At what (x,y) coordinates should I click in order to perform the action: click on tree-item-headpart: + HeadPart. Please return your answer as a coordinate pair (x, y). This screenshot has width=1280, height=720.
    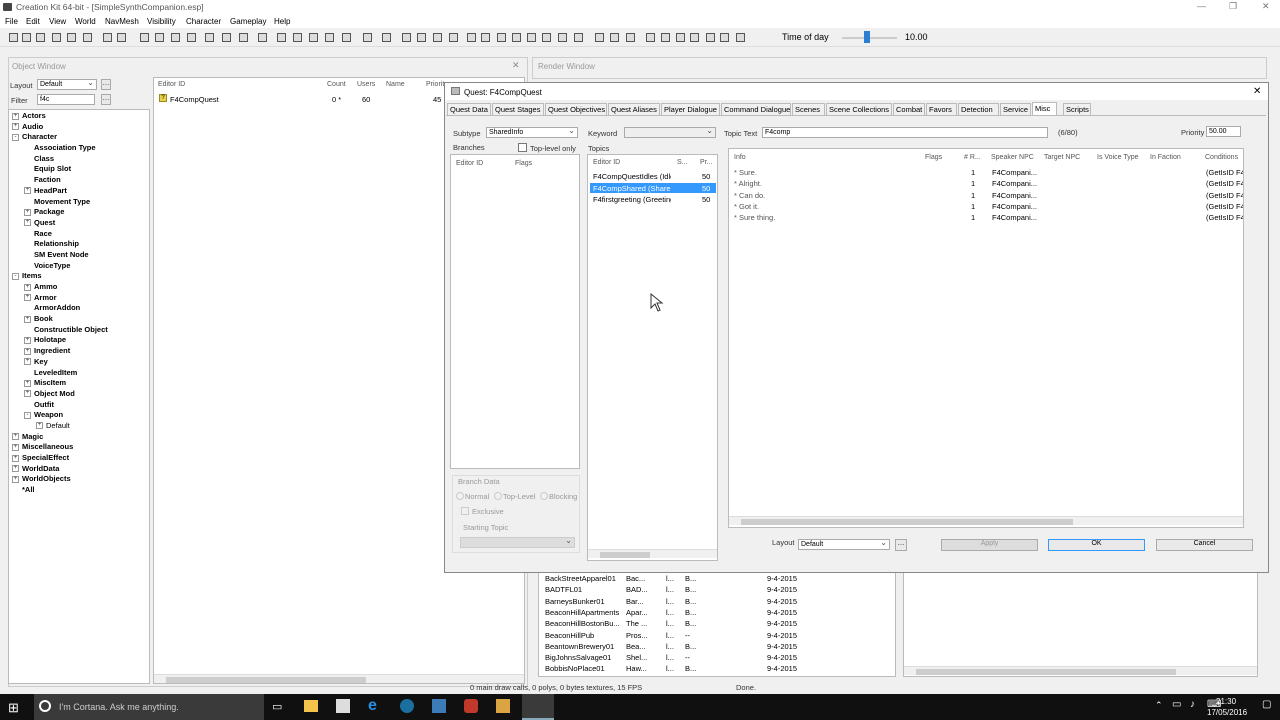
    Looking at the image, I should click on (60, 191).